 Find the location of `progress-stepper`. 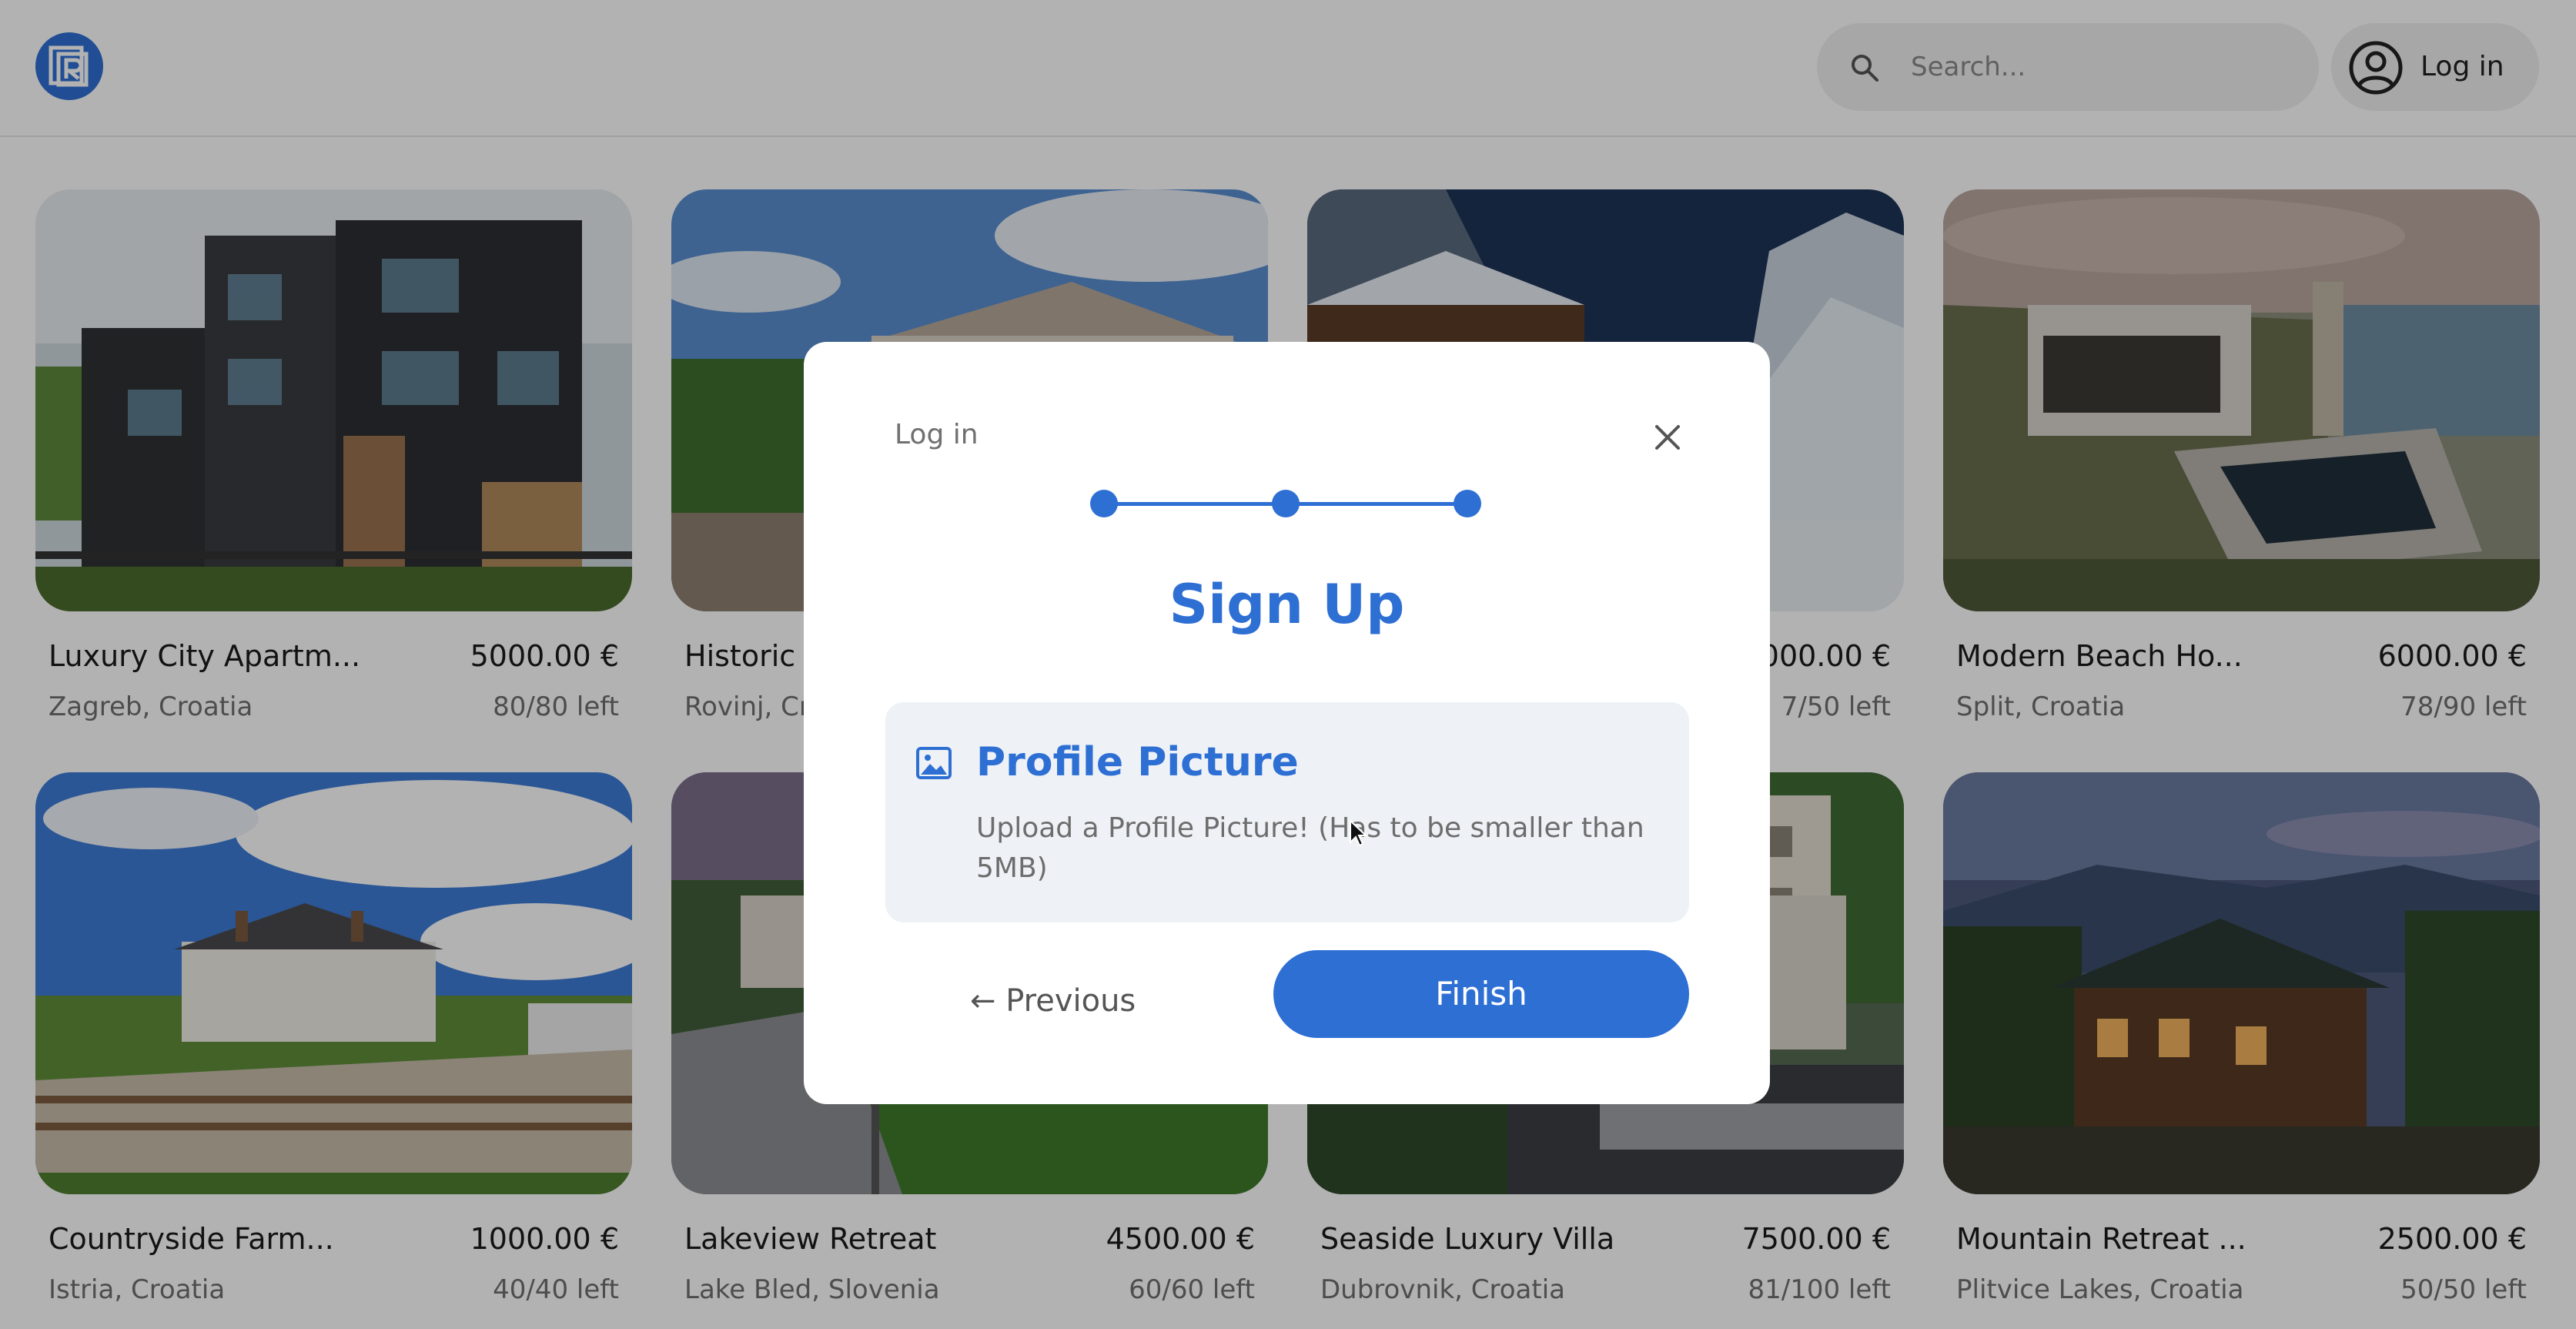

progress-stepper is located at coordinates (1285, 503).